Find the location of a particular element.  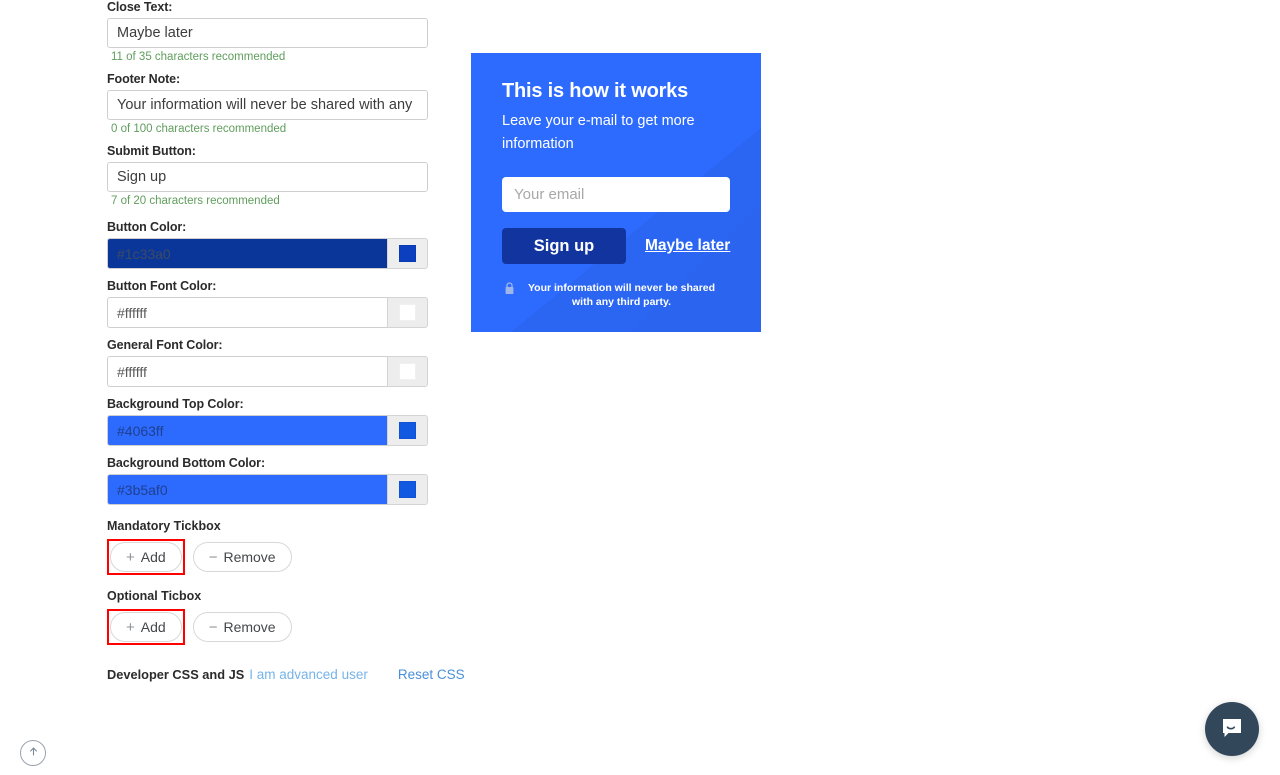

tickbox-group-label: Mandatory Tickbox is located at coordinates (164, 526).